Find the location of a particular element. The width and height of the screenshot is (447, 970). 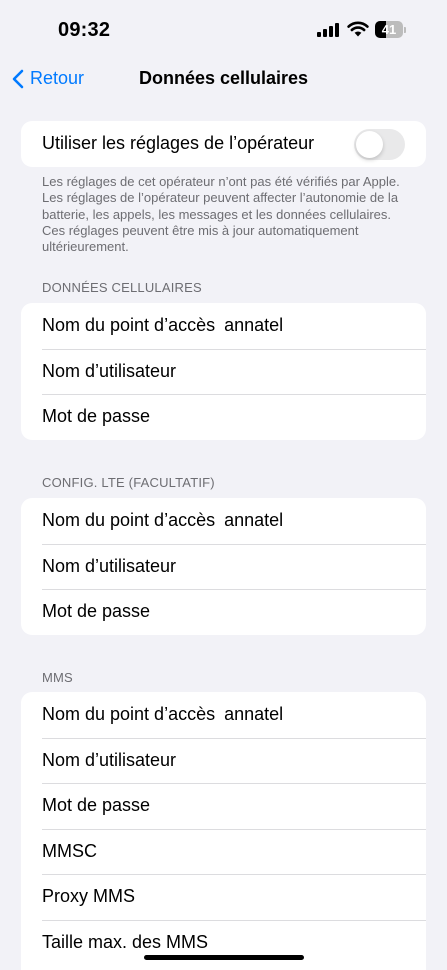

cellular-username-row: Nom d’utilisateur is located at coordinates (223, 371).